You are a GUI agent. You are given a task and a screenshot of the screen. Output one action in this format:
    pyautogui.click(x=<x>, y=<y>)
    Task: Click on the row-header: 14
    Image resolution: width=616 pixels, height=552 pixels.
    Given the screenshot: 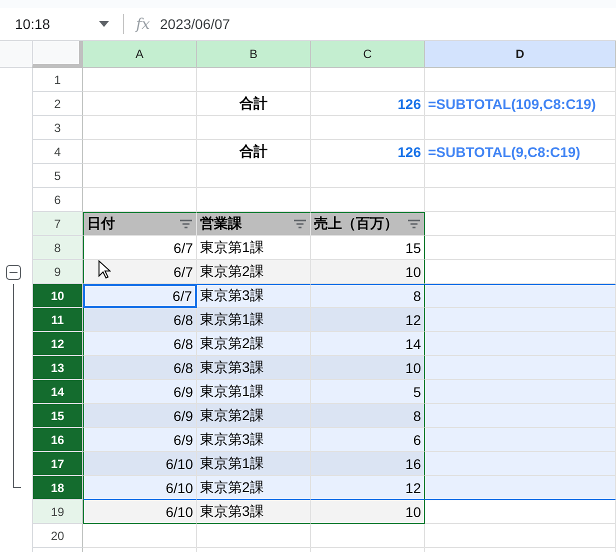 What is the action you would take?
    pyautogui.click(x=57, y=392)
    